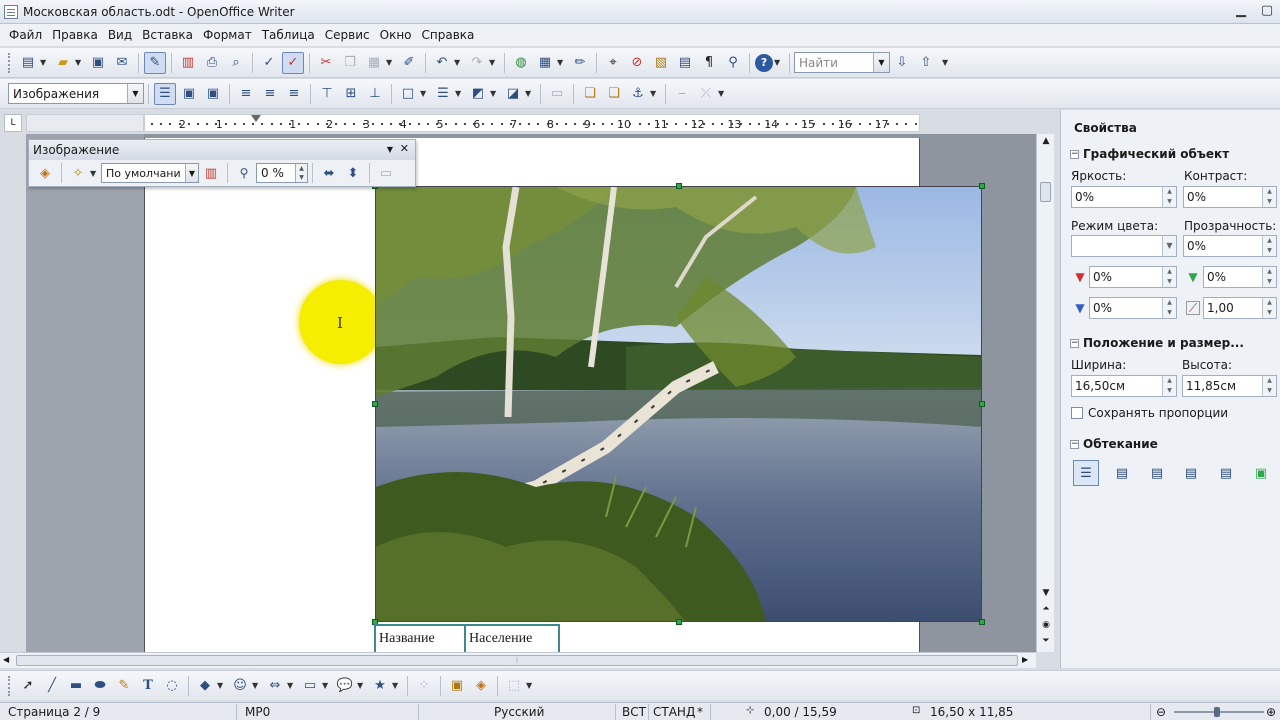 This screenshot has height=720, width=1280. Describe the element at coordinates (172, 686) in the screenshot. I see `callout-icon: ◌` at that location.